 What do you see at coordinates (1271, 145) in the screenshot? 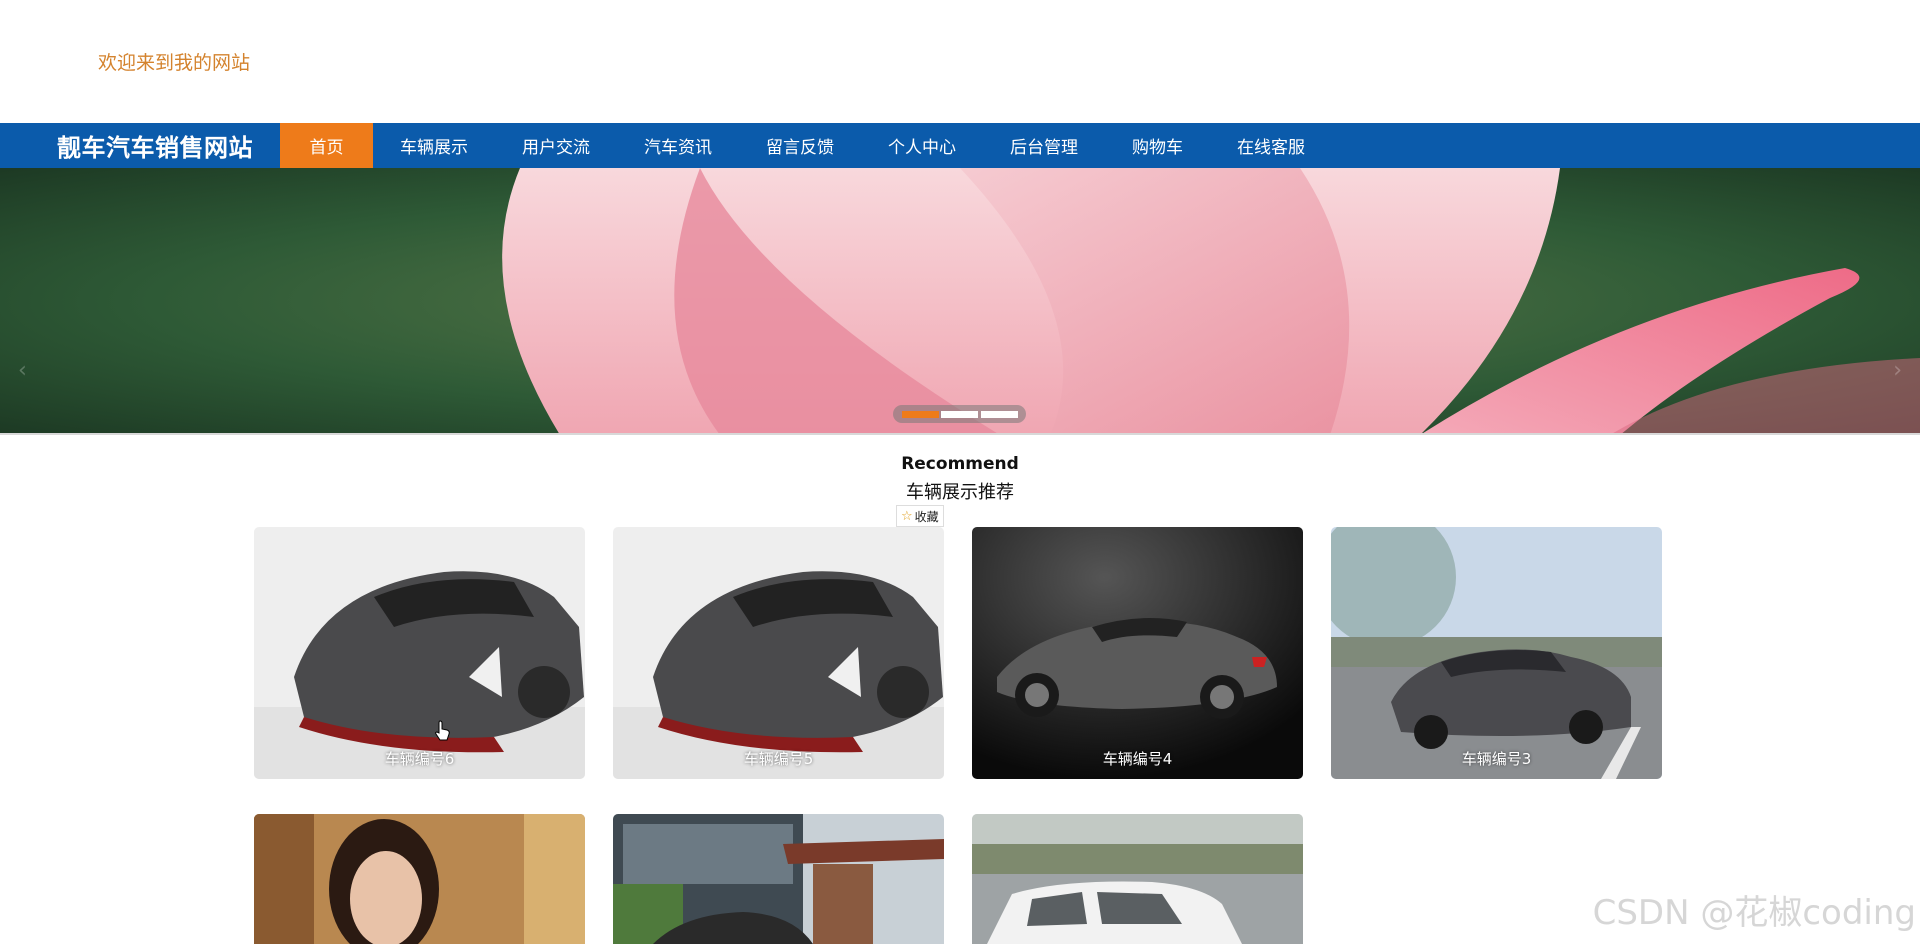
I see `nav-item-support: 在线客服` at bounding box center [1271, 145].